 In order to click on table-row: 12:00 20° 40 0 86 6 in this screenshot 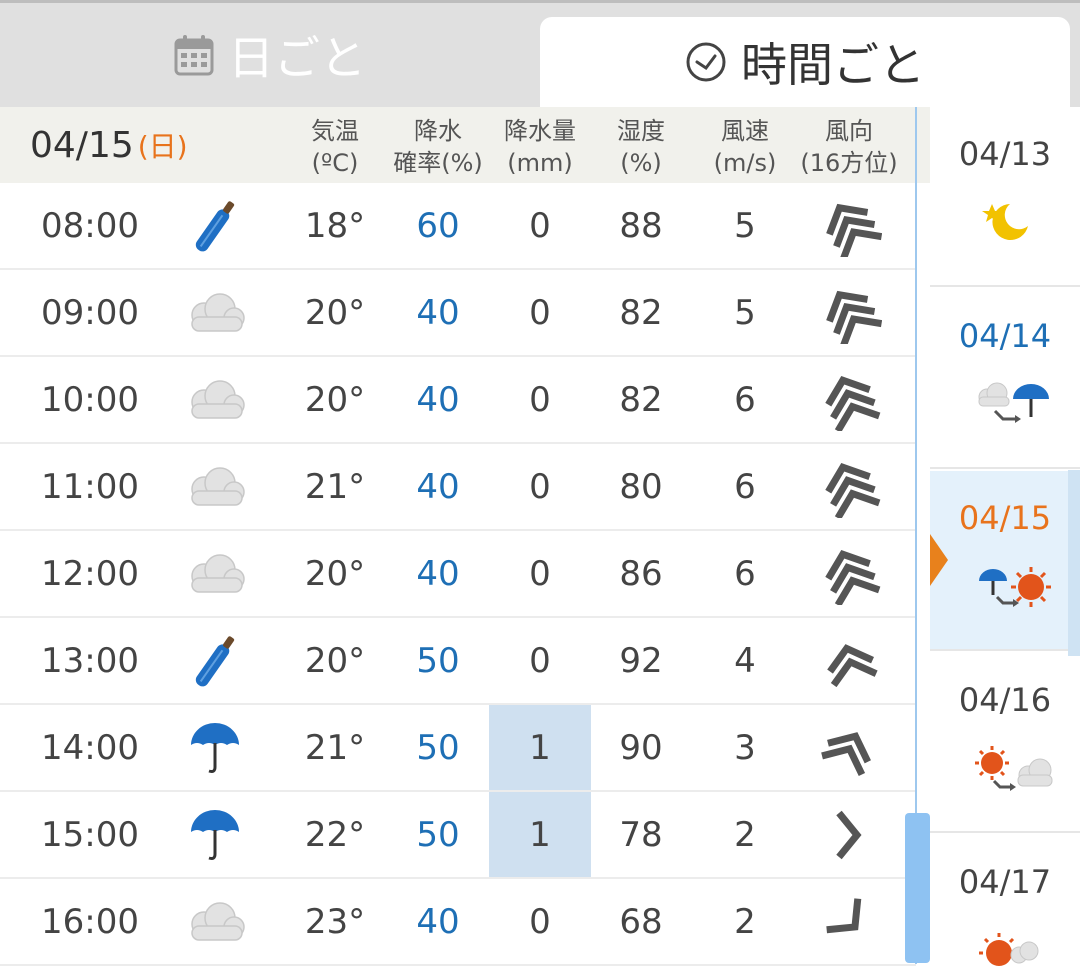, I will do `click(458, 574)`.